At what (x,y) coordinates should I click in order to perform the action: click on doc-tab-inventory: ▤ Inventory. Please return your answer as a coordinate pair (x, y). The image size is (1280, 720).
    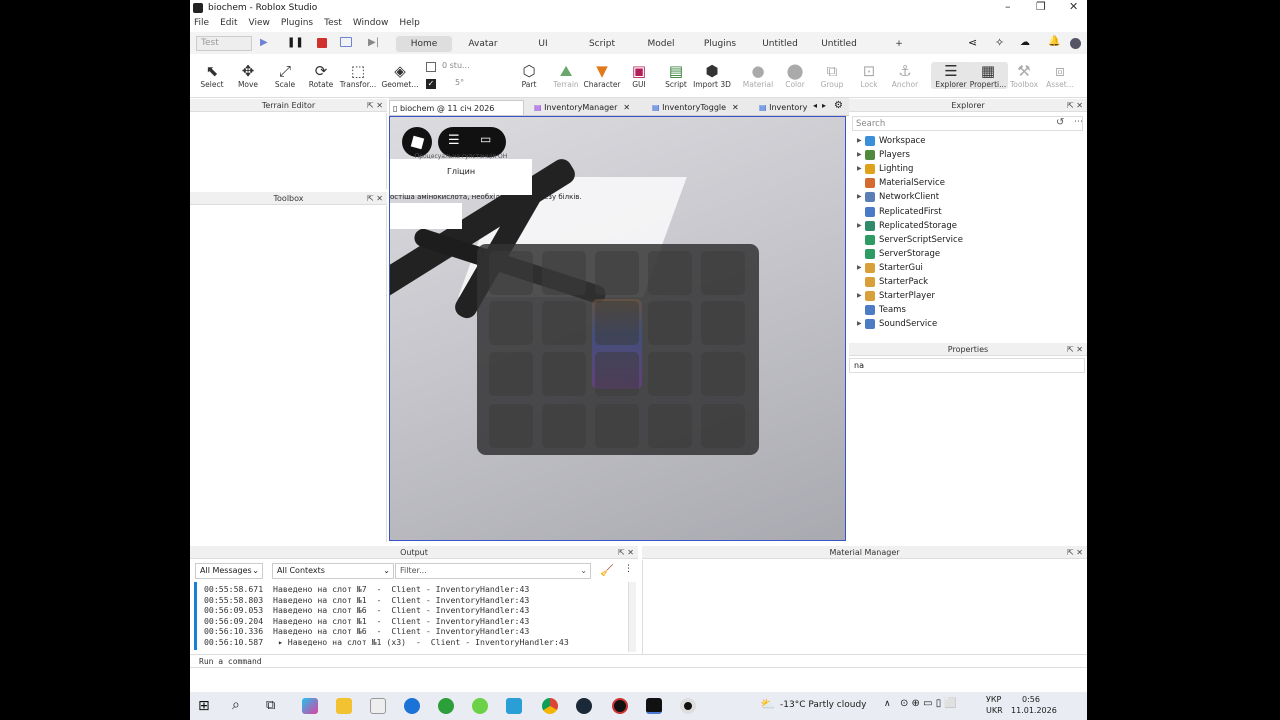
    Looking at the image, I should click on (783, 107).